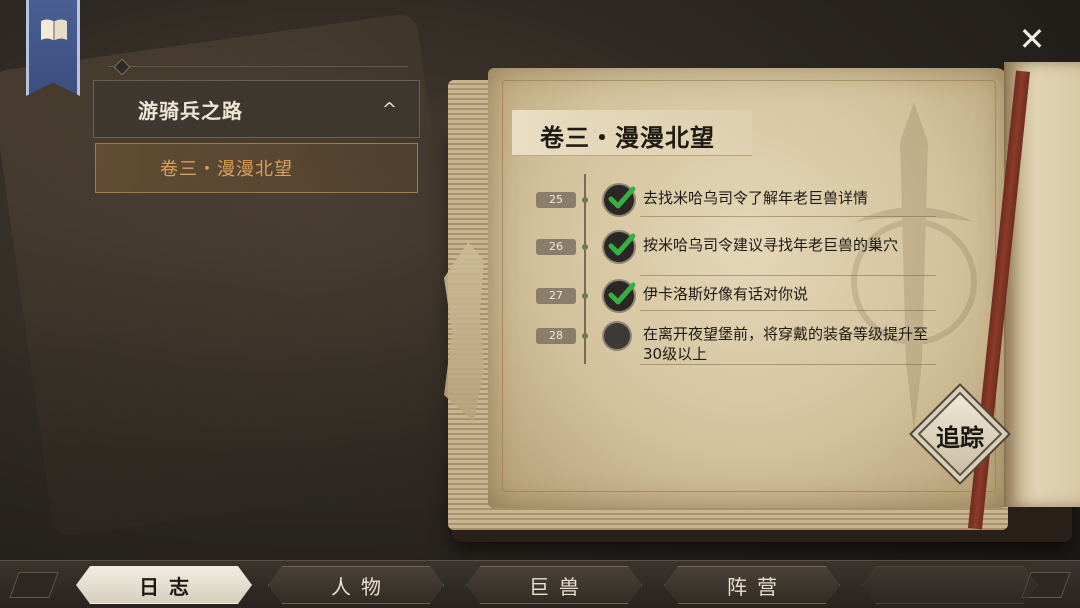 The height and width of the screenshot is (608, 1080). I want to click on tab-background, so click(950, 585).